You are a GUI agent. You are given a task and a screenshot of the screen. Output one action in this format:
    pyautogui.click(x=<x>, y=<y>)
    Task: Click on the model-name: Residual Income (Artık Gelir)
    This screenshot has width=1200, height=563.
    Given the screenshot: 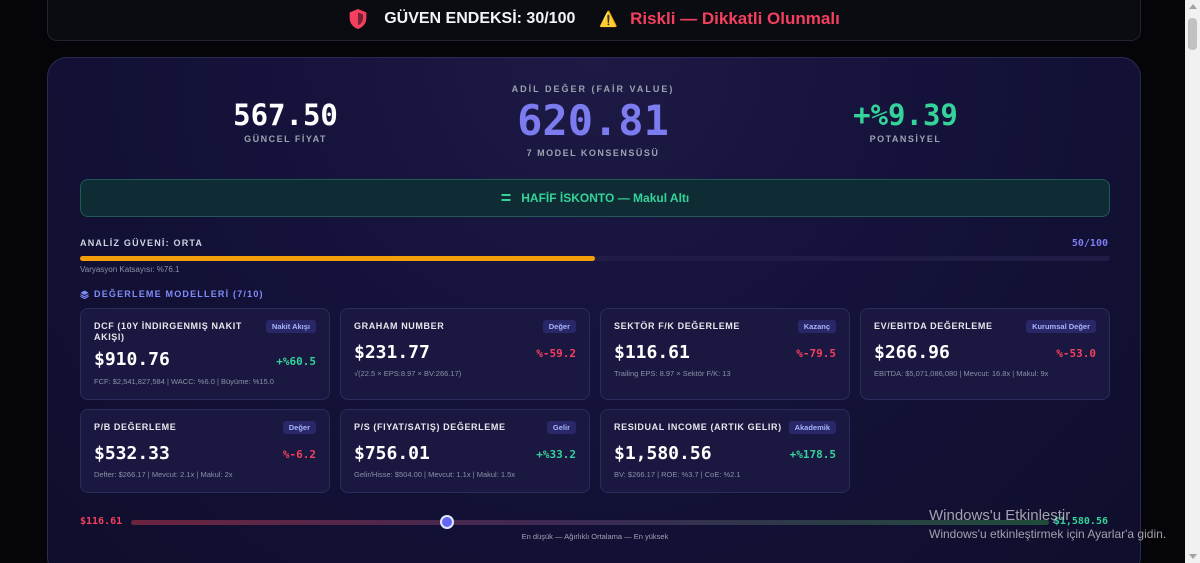 What is the action you would take?
    pyautogui.click(x=698, y=427)
    